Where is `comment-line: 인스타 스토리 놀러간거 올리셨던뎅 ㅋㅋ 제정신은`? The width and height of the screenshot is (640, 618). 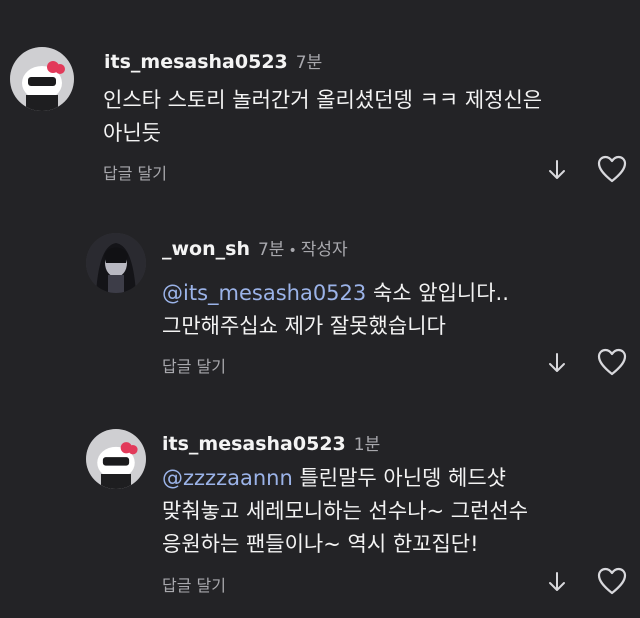
comment-line: 인스타 스토리 놀러간거 올리셨던뎅 ㅋㅋ 제정신은 is located at coordinates (323, 100).